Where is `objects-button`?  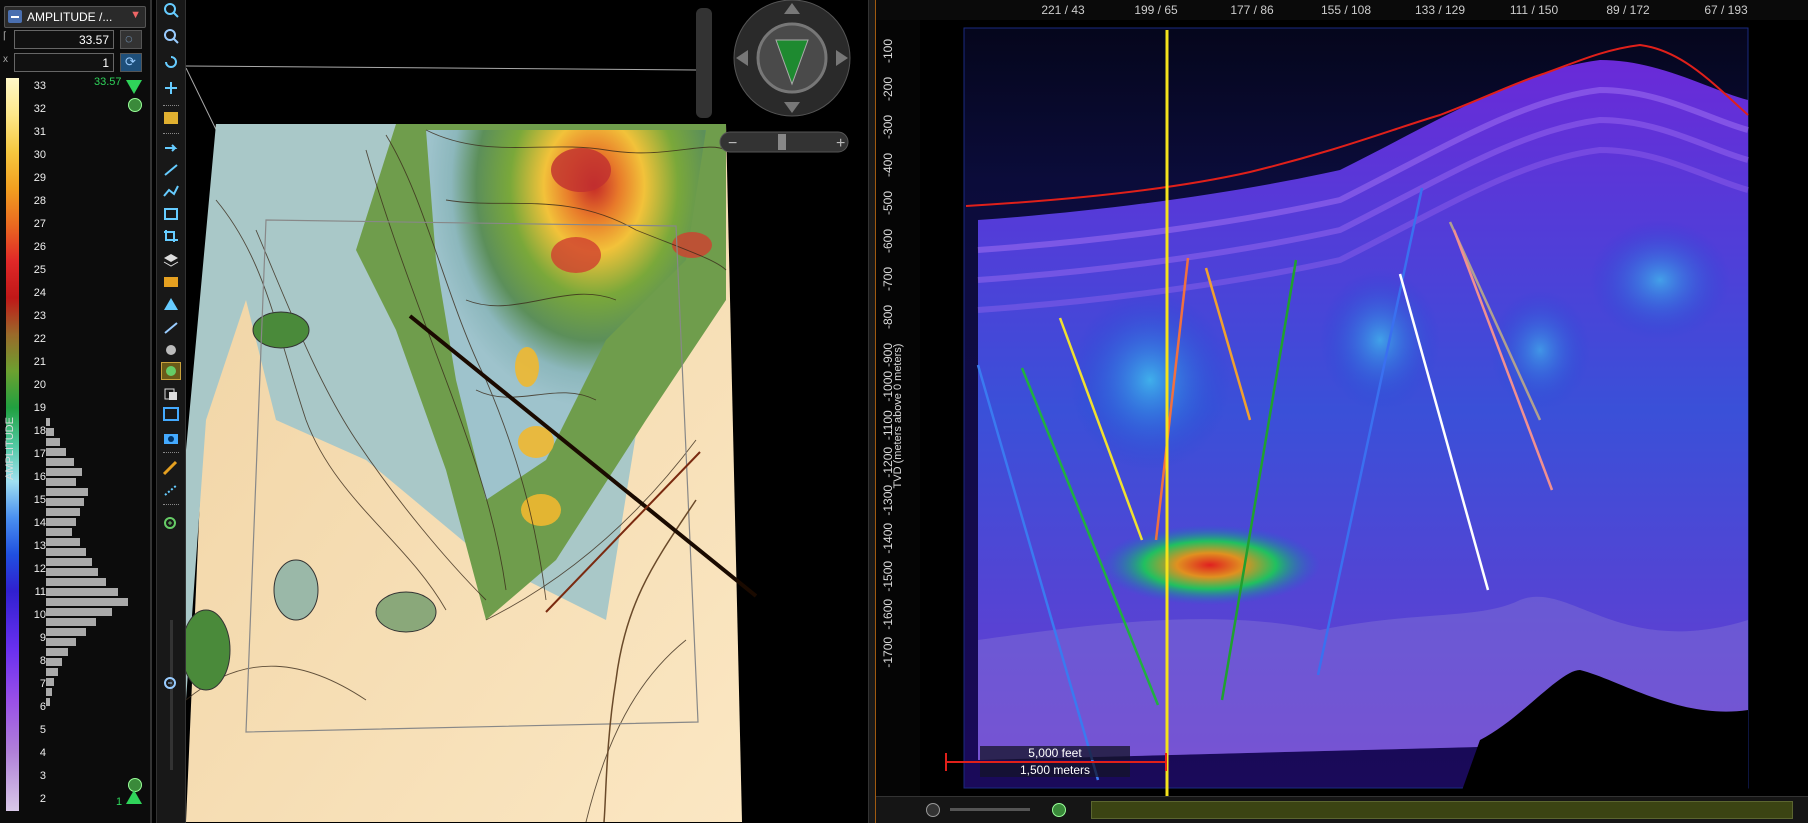 objects-button is located at coordinates (171, 282).